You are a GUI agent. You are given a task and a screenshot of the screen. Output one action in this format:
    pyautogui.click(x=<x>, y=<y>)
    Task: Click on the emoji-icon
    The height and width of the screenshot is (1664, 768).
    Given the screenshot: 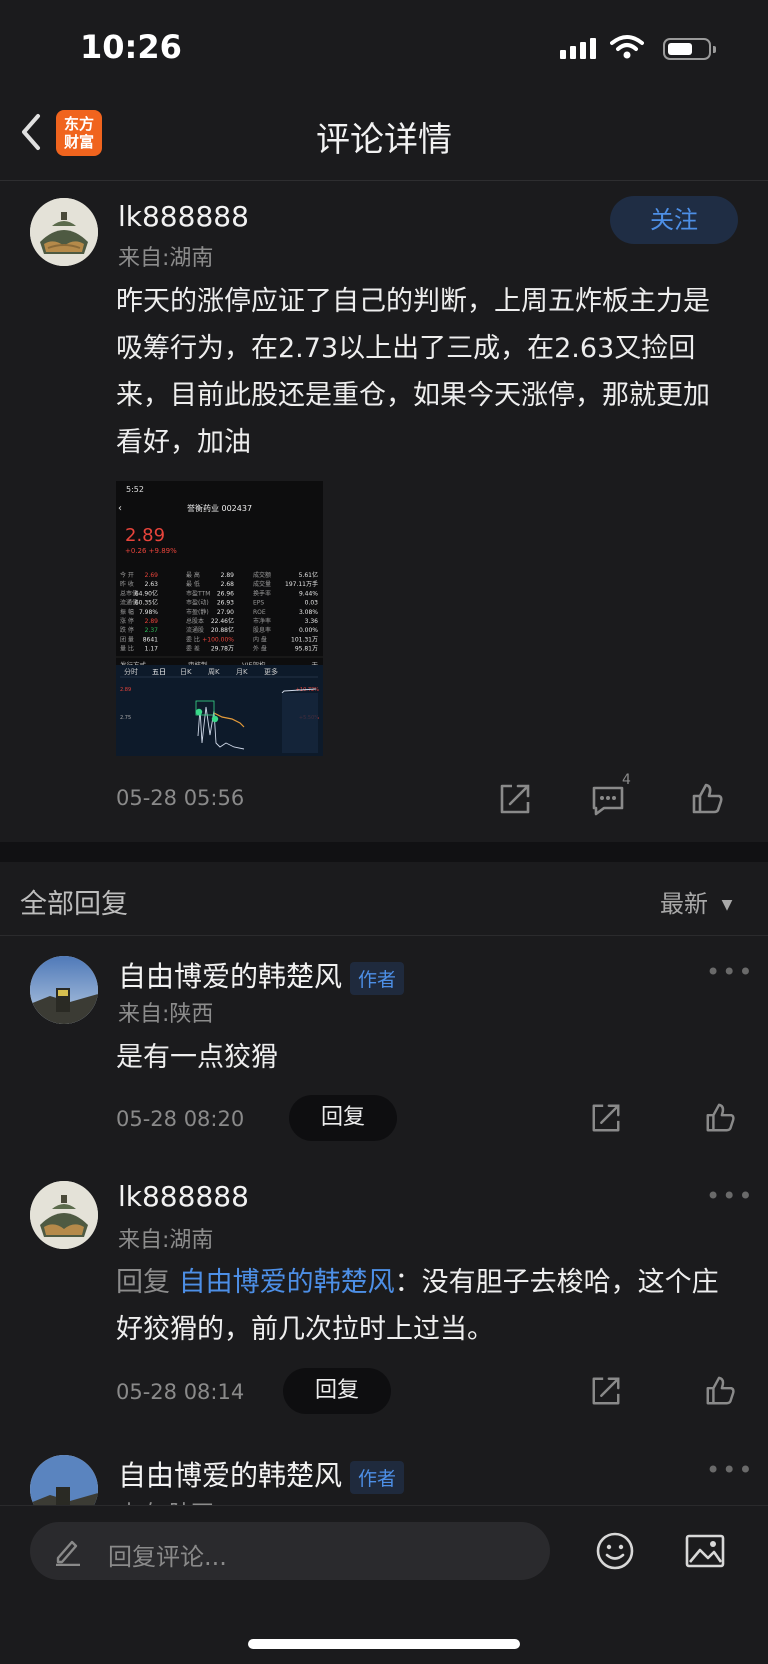 What is the action you would take?
    pyautogui.click(x=615, y=1551)
    